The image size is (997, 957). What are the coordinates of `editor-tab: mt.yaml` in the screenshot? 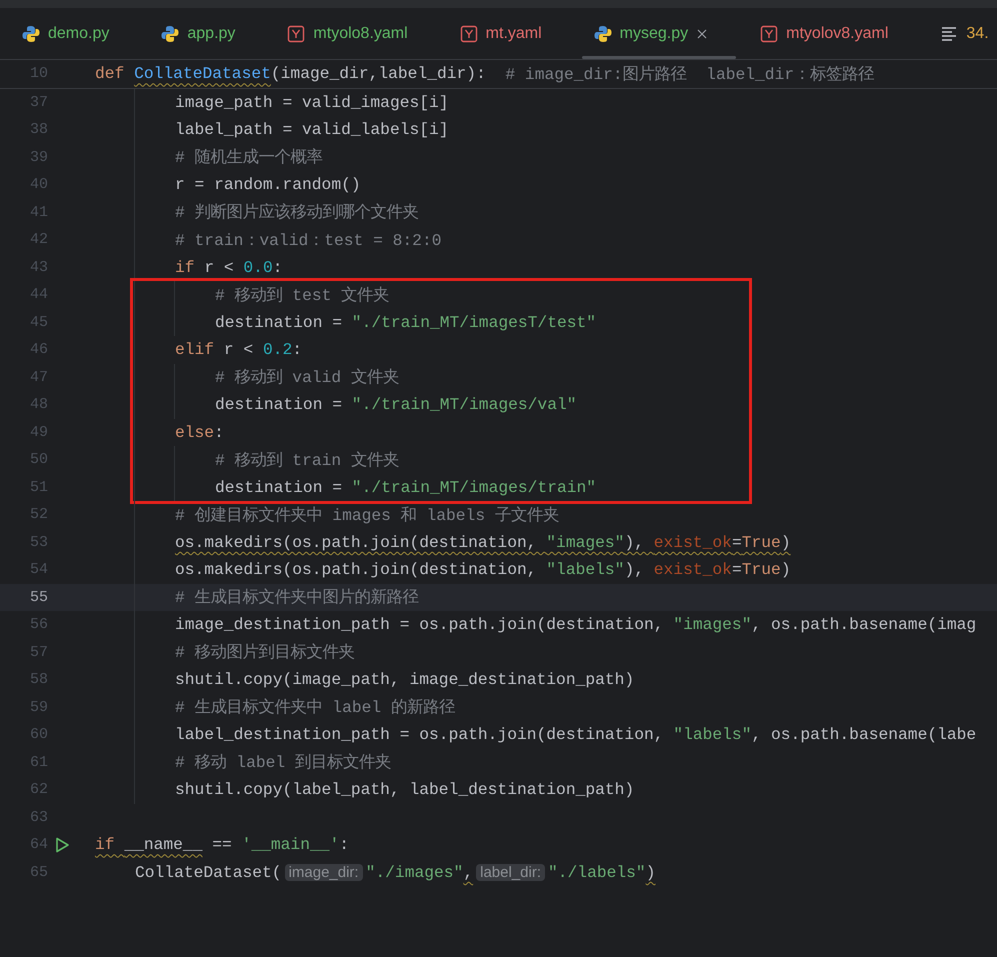 It's located at (509, 33).